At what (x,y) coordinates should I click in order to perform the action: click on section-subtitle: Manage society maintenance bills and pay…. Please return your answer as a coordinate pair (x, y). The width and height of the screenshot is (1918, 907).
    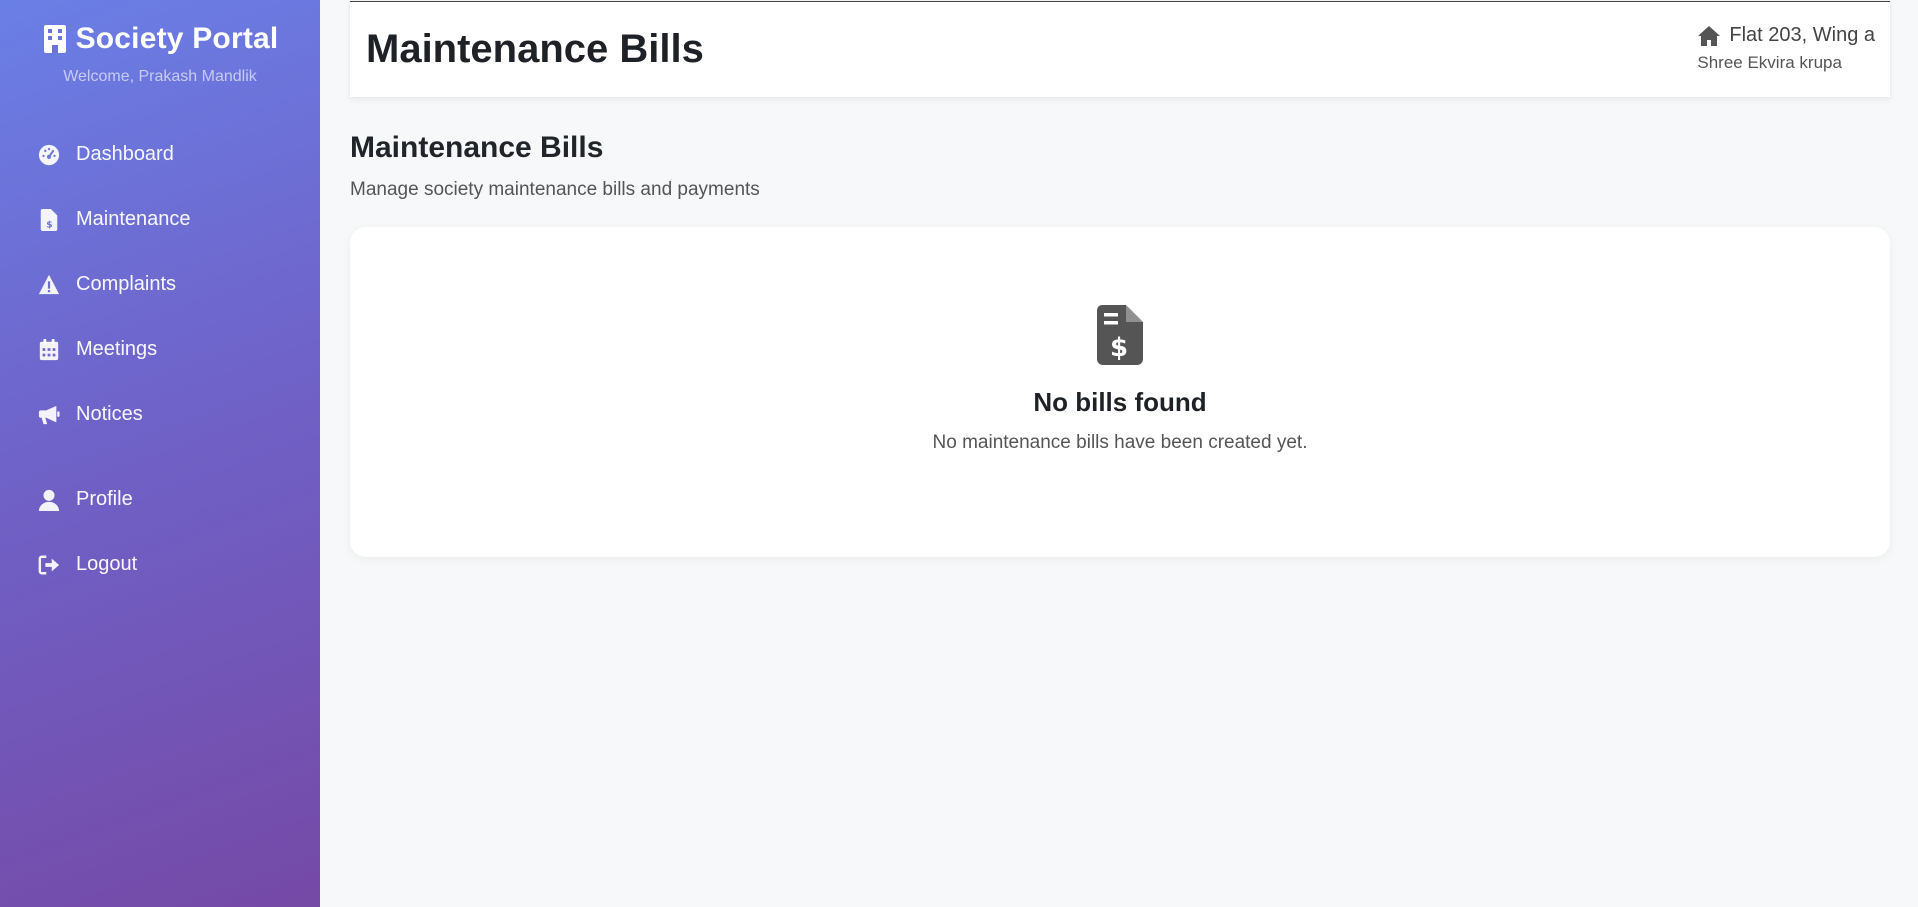
    Looking at the image, I should click on (555, 189).